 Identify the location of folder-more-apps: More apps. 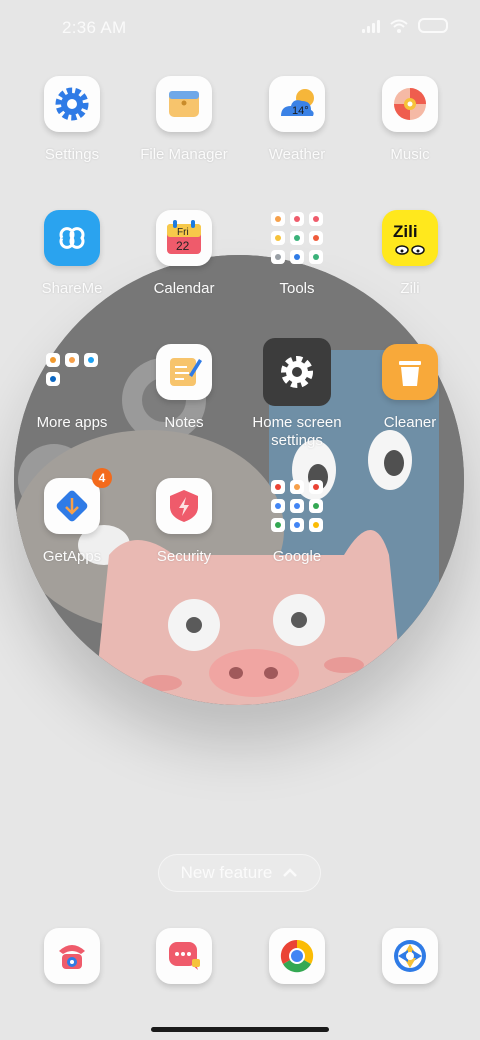
(72, 388).